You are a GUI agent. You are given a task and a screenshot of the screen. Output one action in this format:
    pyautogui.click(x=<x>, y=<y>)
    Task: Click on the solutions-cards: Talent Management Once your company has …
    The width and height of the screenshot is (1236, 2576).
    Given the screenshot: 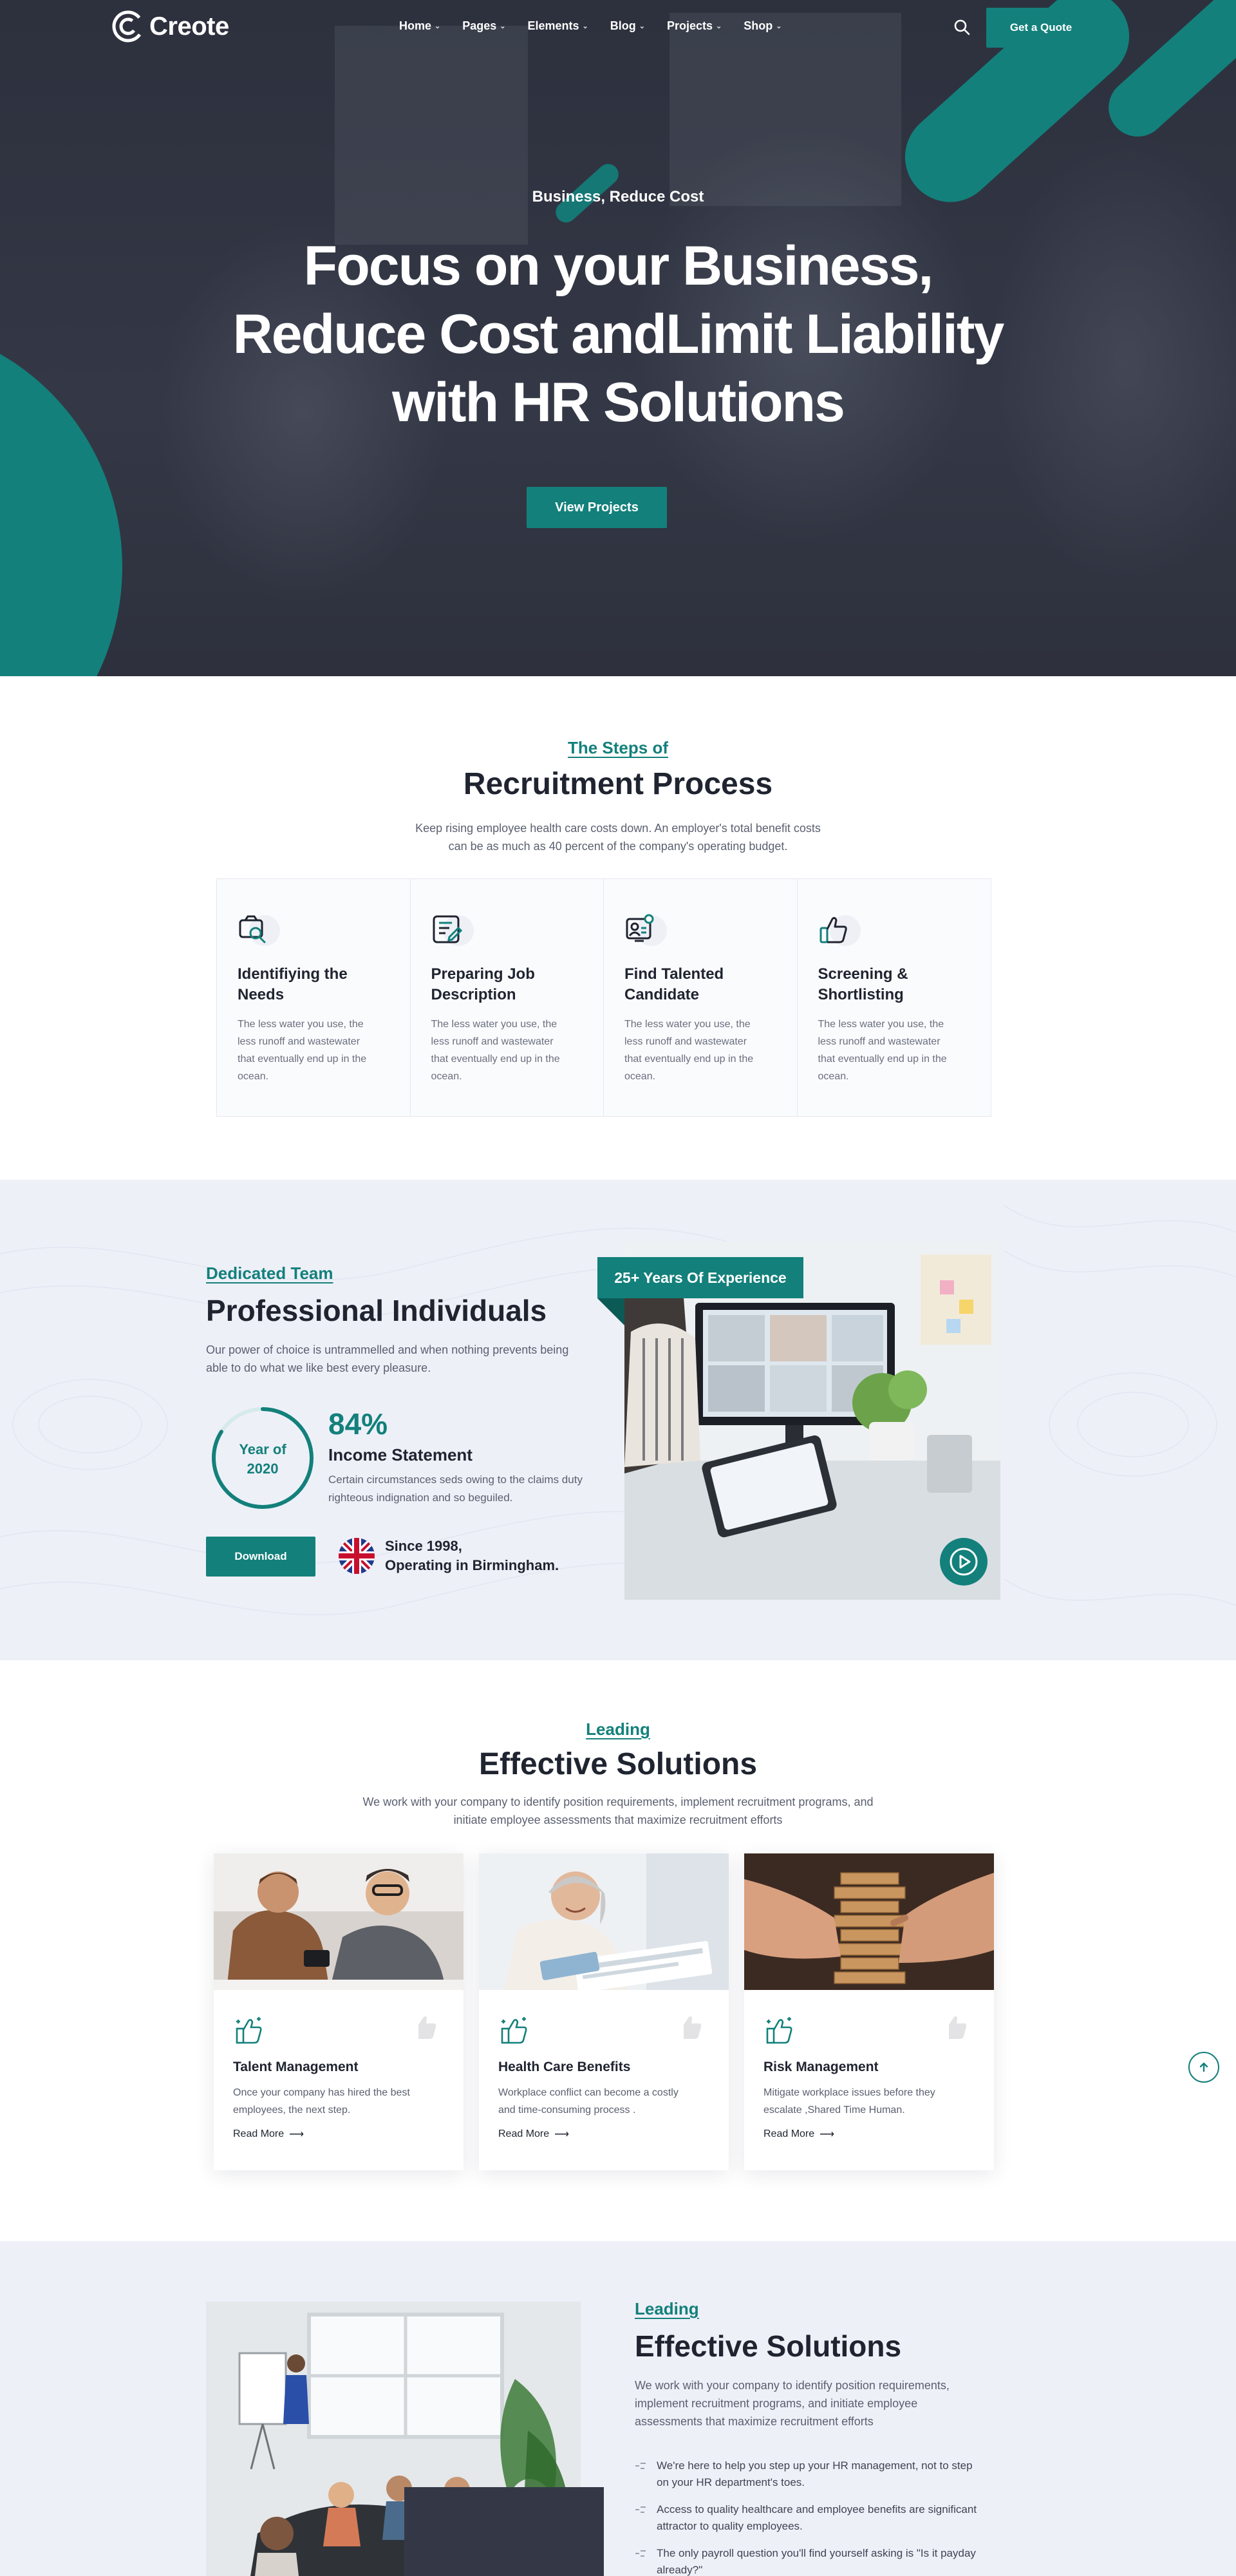 What is the action you would take?
    pyautogui.click(x=604, y=2012)
    